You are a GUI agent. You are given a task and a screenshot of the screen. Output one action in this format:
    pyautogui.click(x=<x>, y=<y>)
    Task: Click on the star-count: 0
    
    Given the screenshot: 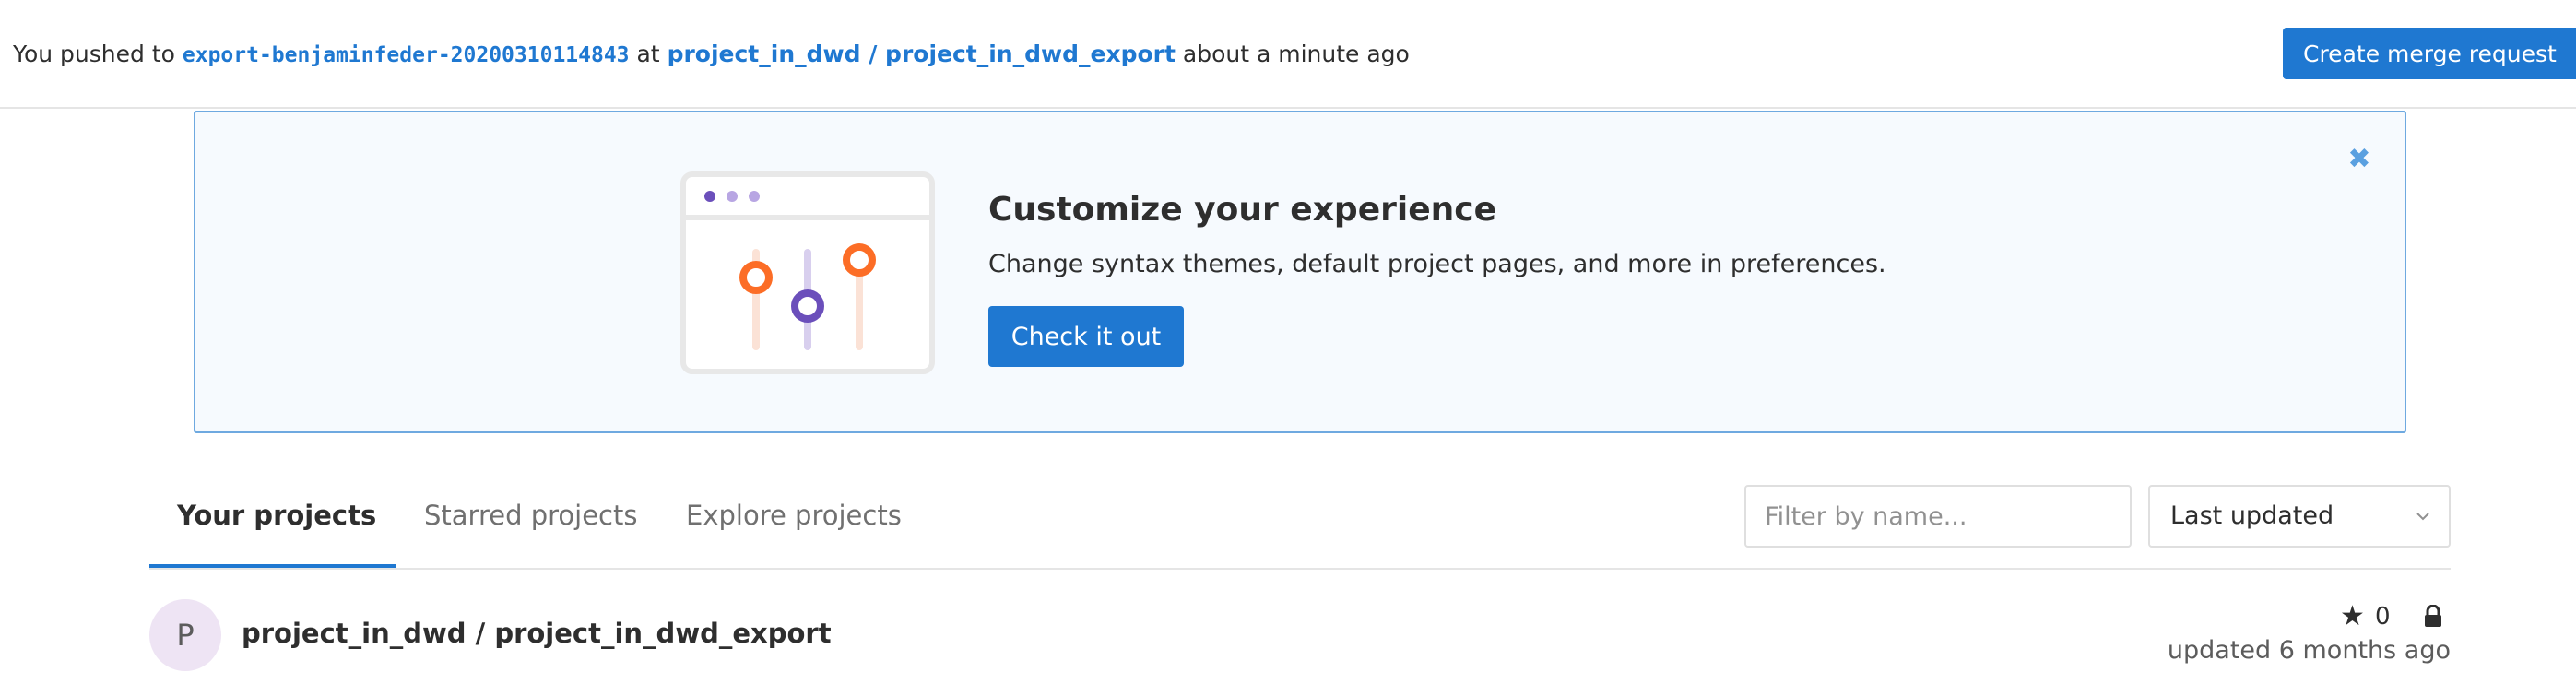 What is the action you would take?
    pyautogui.click(x=2383, y=617)
    